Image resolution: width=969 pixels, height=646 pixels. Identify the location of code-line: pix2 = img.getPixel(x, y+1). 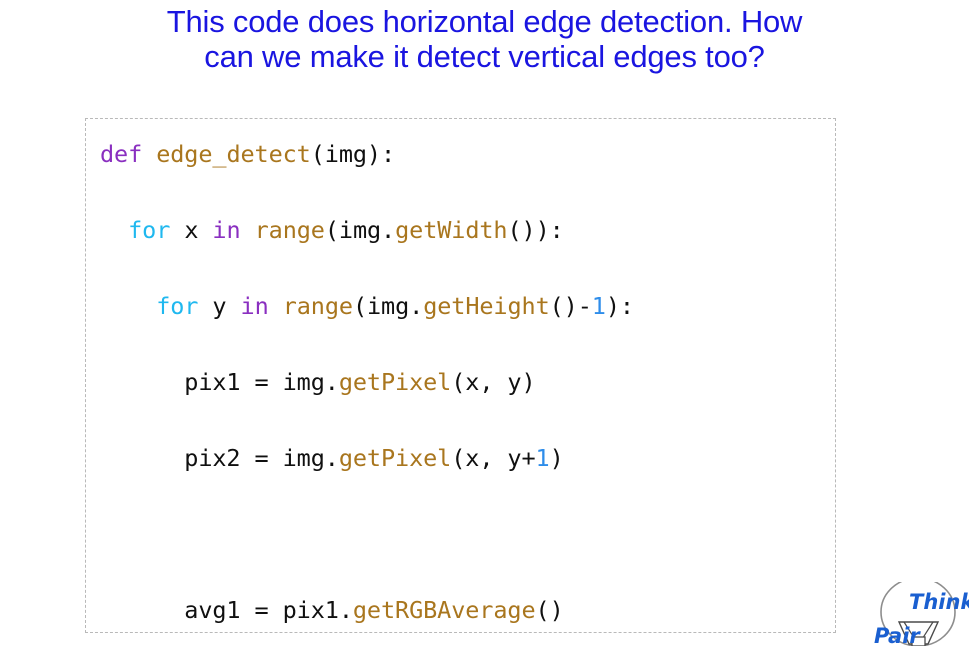
(467, 458).